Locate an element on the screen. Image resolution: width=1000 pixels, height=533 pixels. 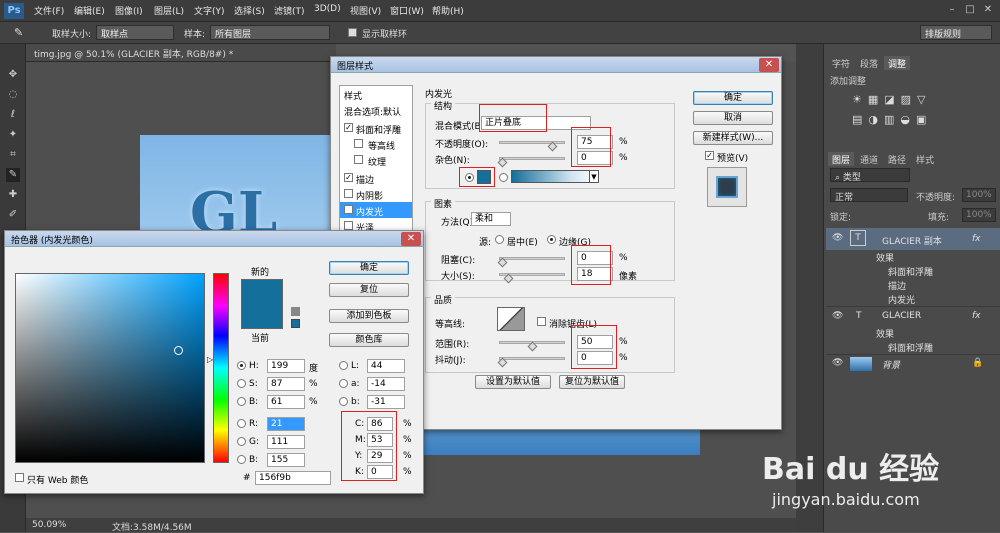
saturation-radio is located at coordinates (241, 383).